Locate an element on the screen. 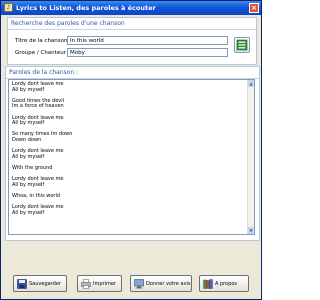 The width and height of the screenshot is (320, 300). artist-input: Moby is located at coordinates (147, 52).